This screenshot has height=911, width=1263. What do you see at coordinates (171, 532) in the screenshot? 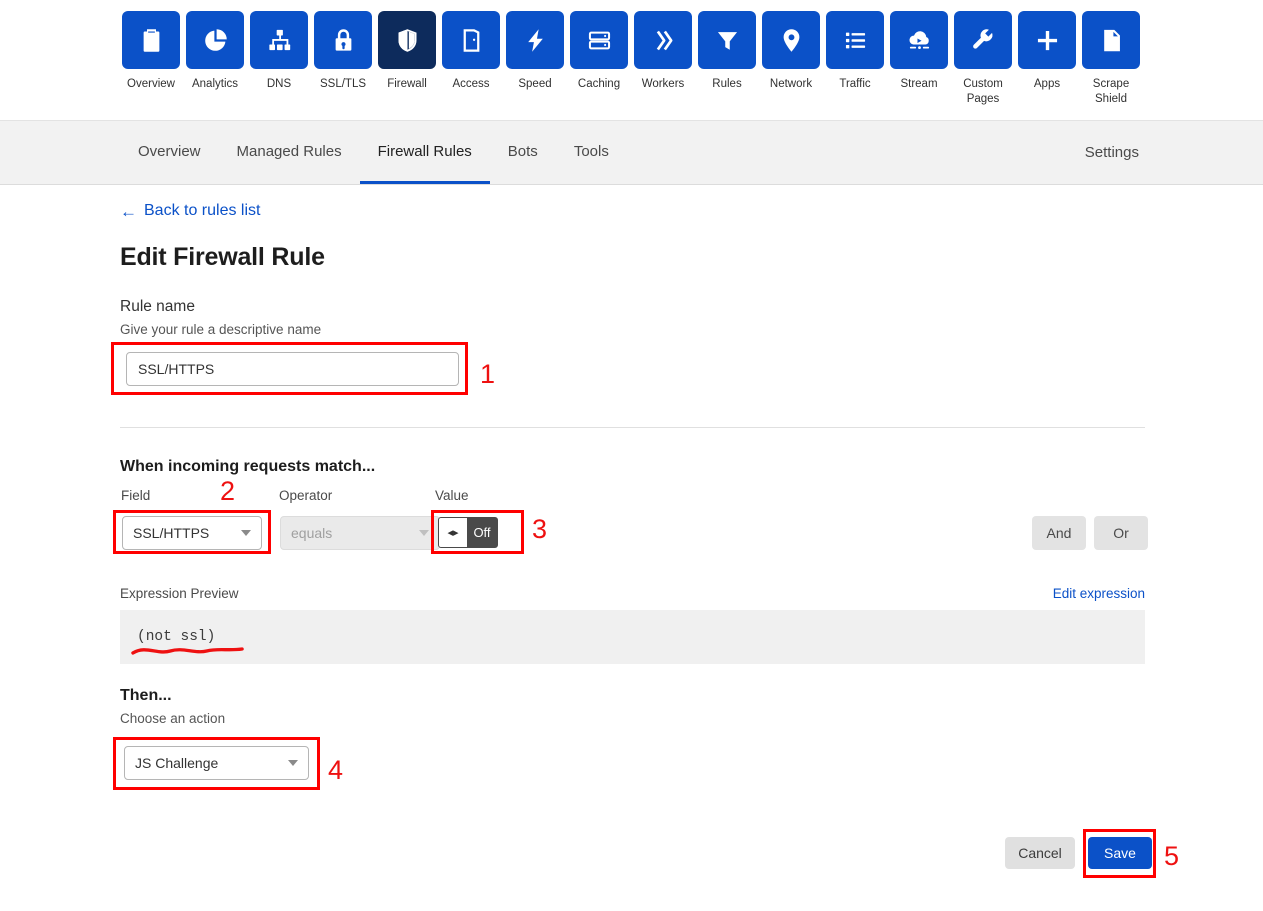
I see `field-select-value: SSL/HTTPS` at bounding box center [171, 532].